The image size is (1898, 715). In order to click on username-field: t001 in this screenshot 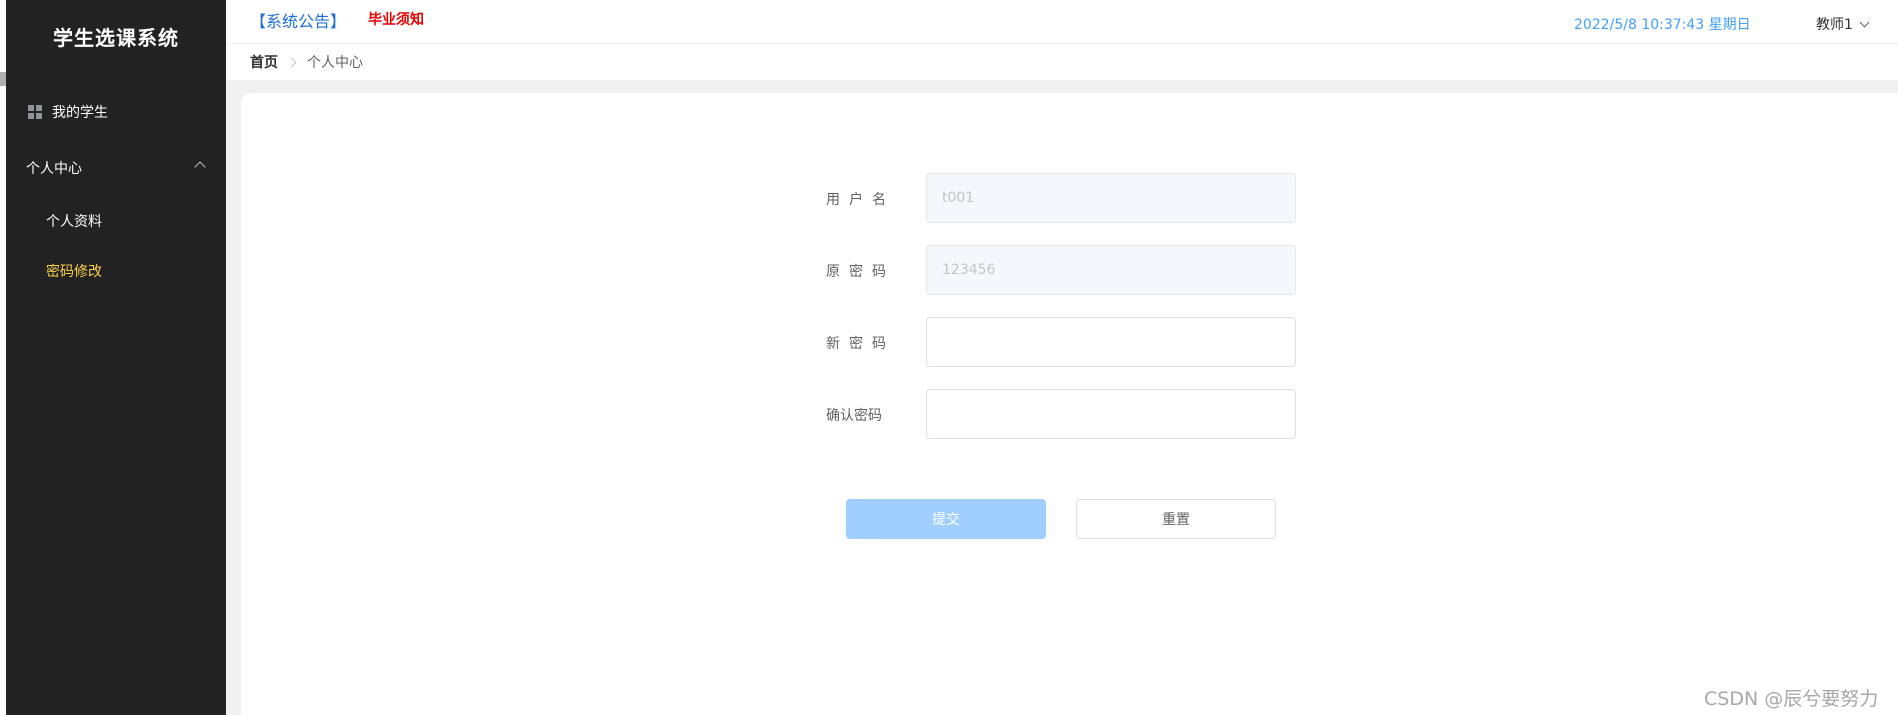, I will do `click(1111, 198)`.